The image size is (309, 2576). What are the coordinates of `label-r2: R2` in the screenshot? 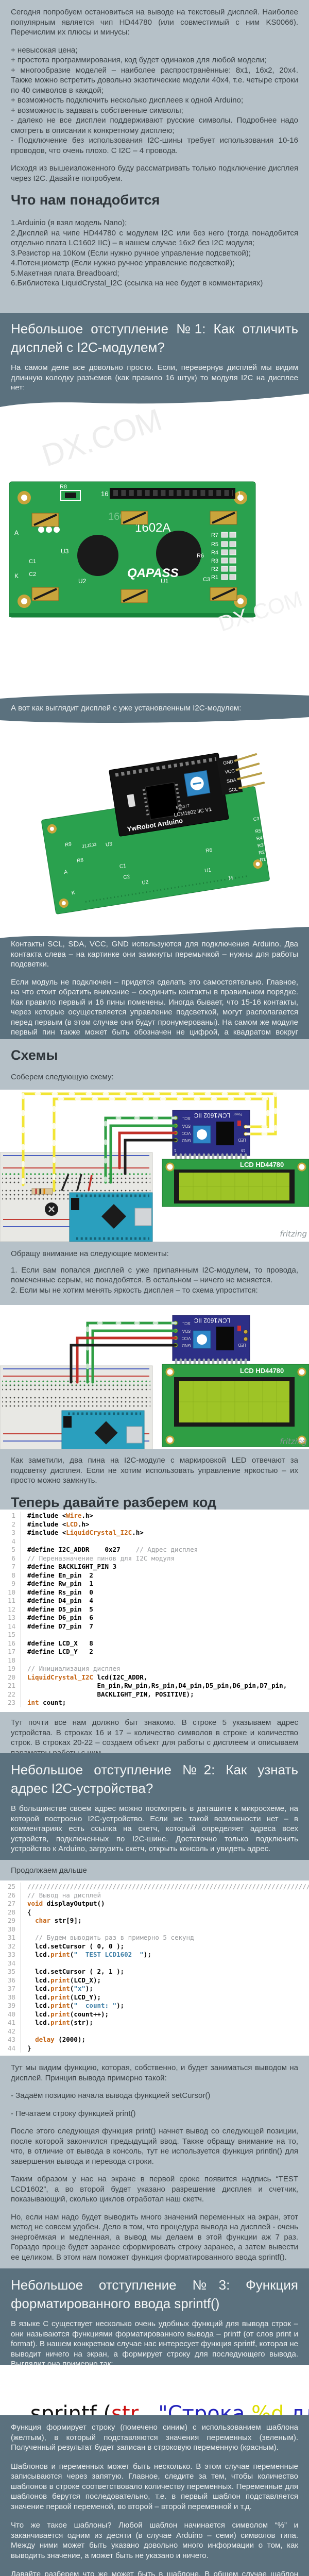 It's located at (215, 569).